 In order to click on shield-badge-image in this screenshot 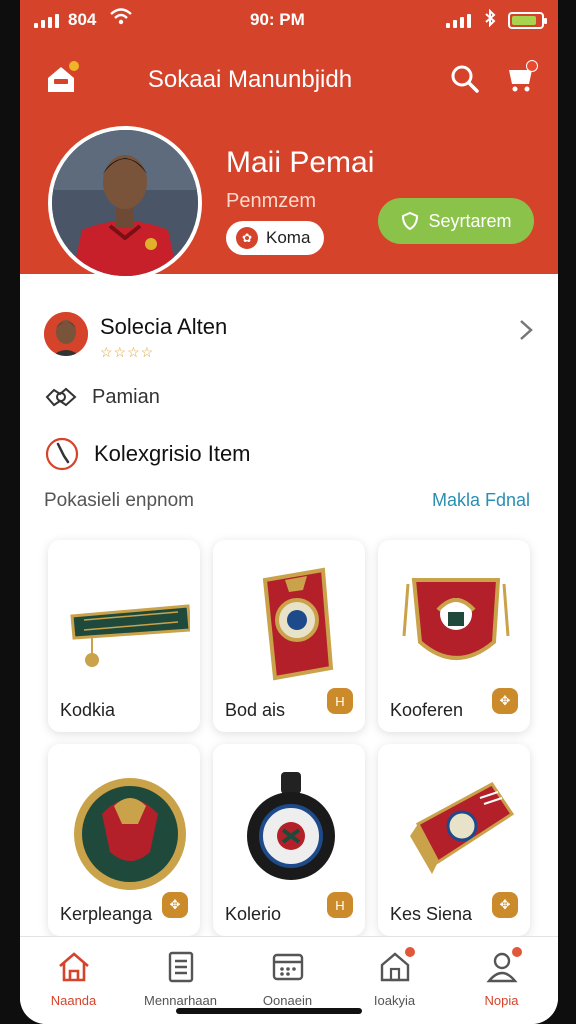, I will do `click(456, 619)`.